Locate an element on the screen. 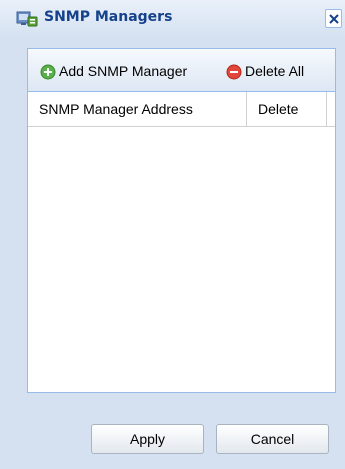 This screenshot has height=469, width=345. close-button is located at coordinates (333, 18).